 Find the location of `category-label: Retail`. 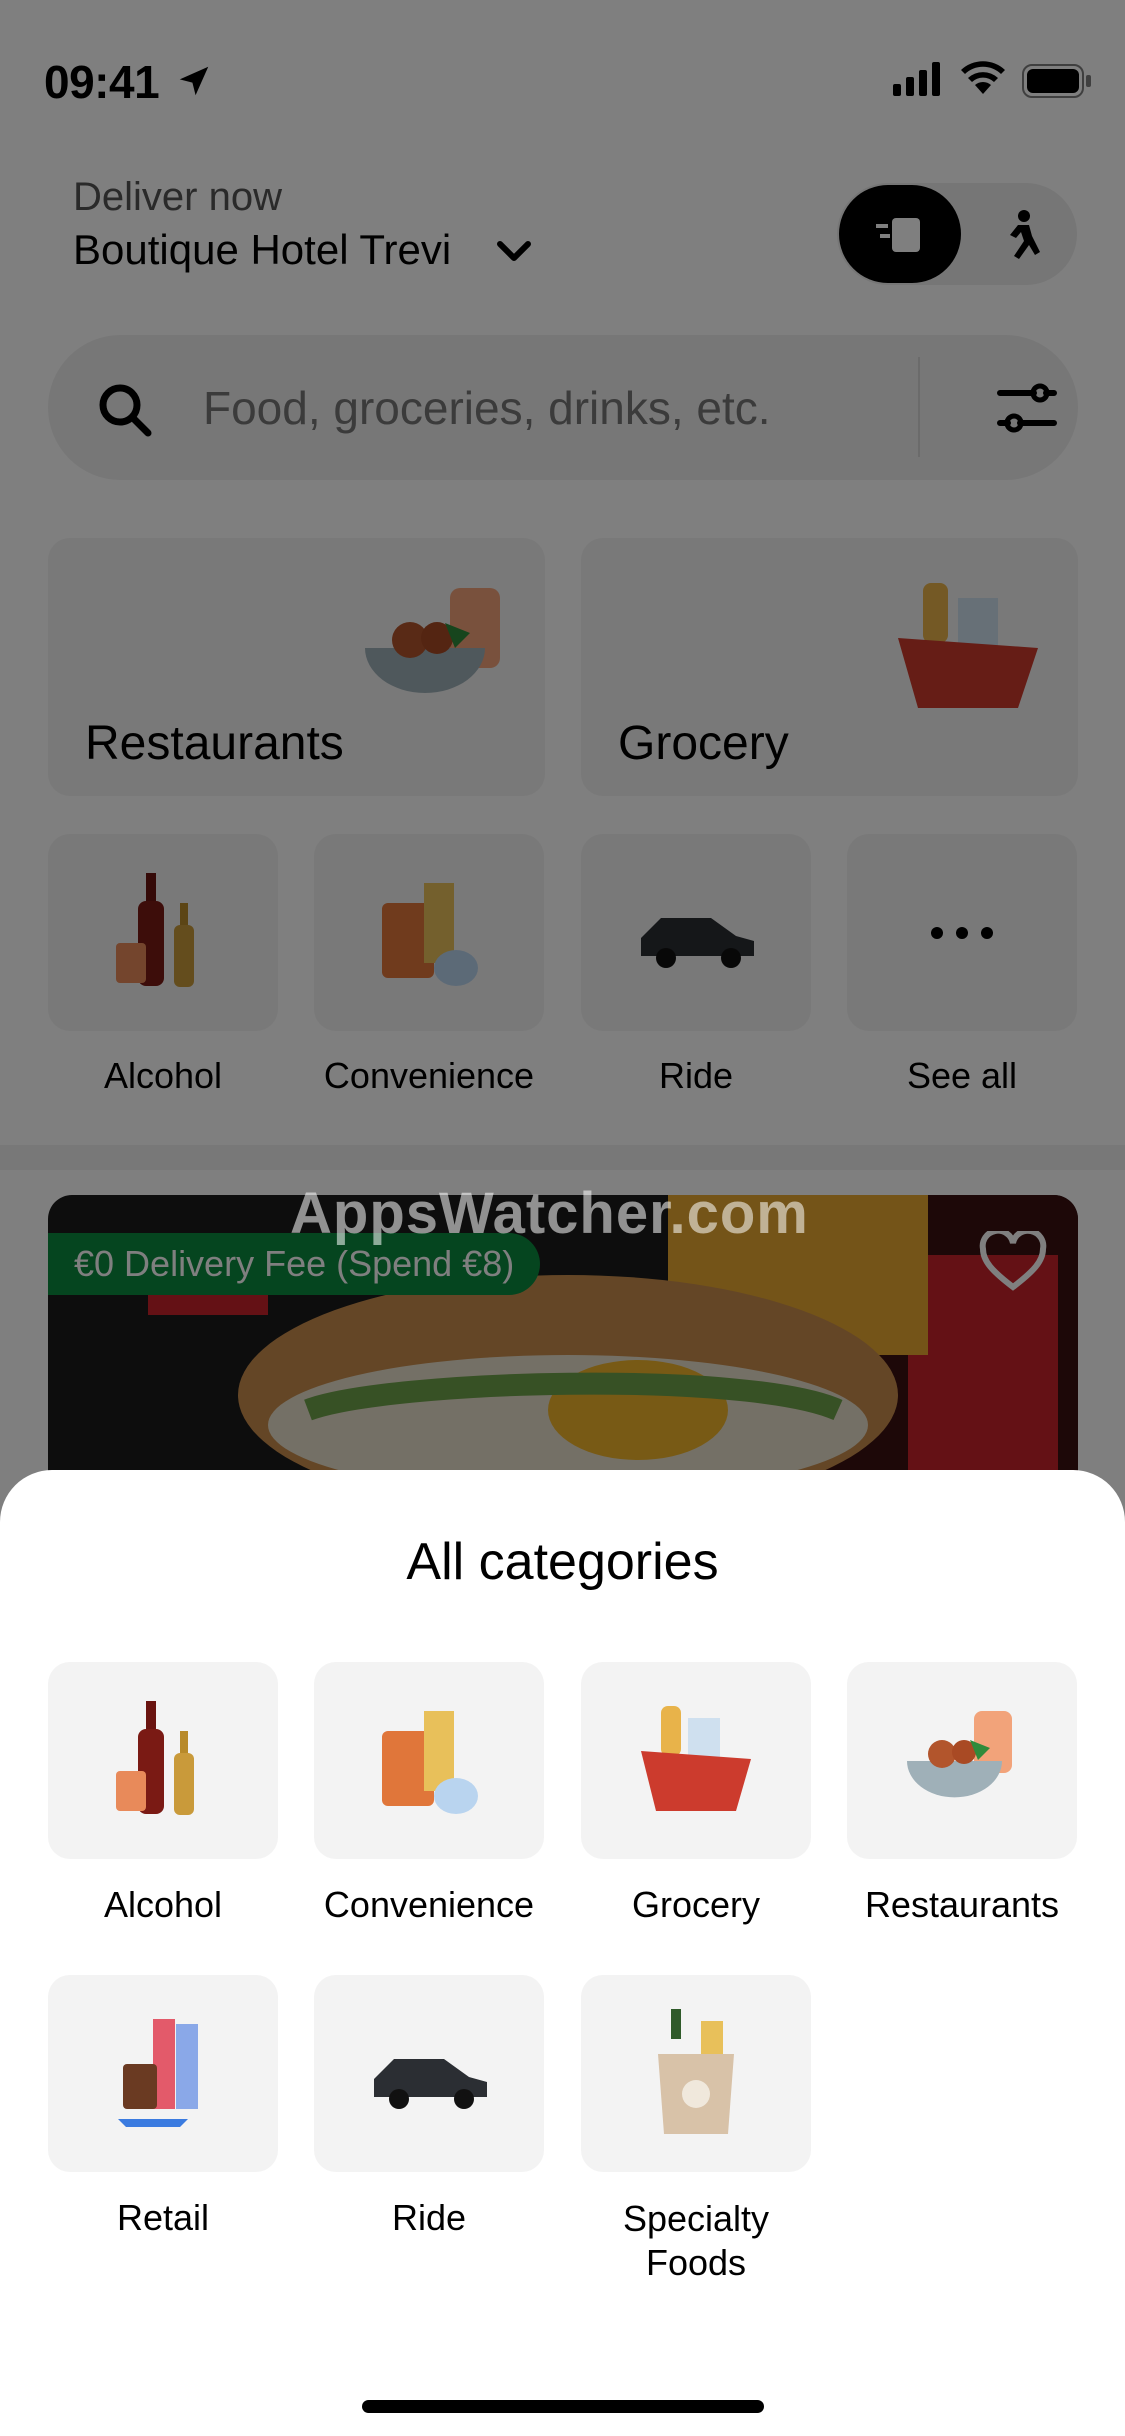

category-label: Retail is located at coordinates (163, 2217).